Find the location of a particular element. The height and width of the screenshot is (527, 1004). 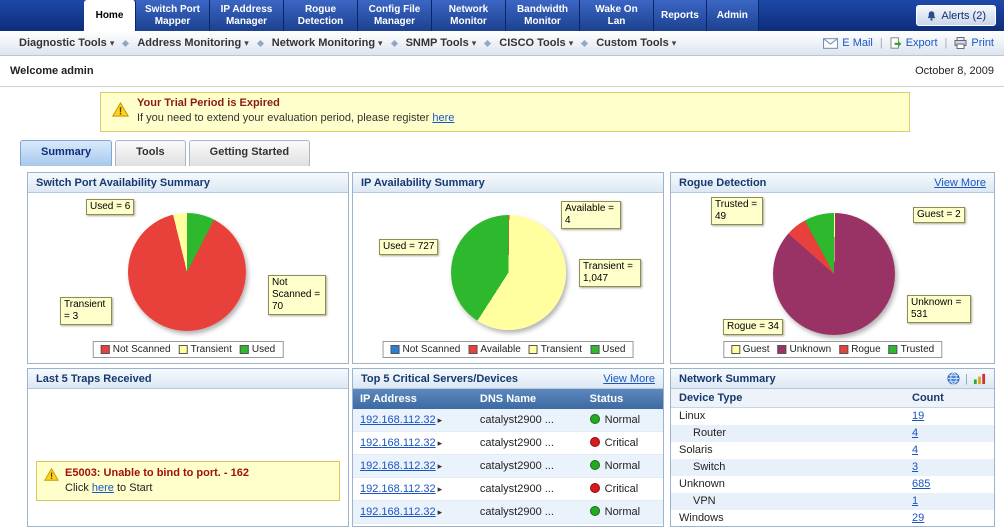

ip-availability-pie-chart is located at coordinates (508, 272).